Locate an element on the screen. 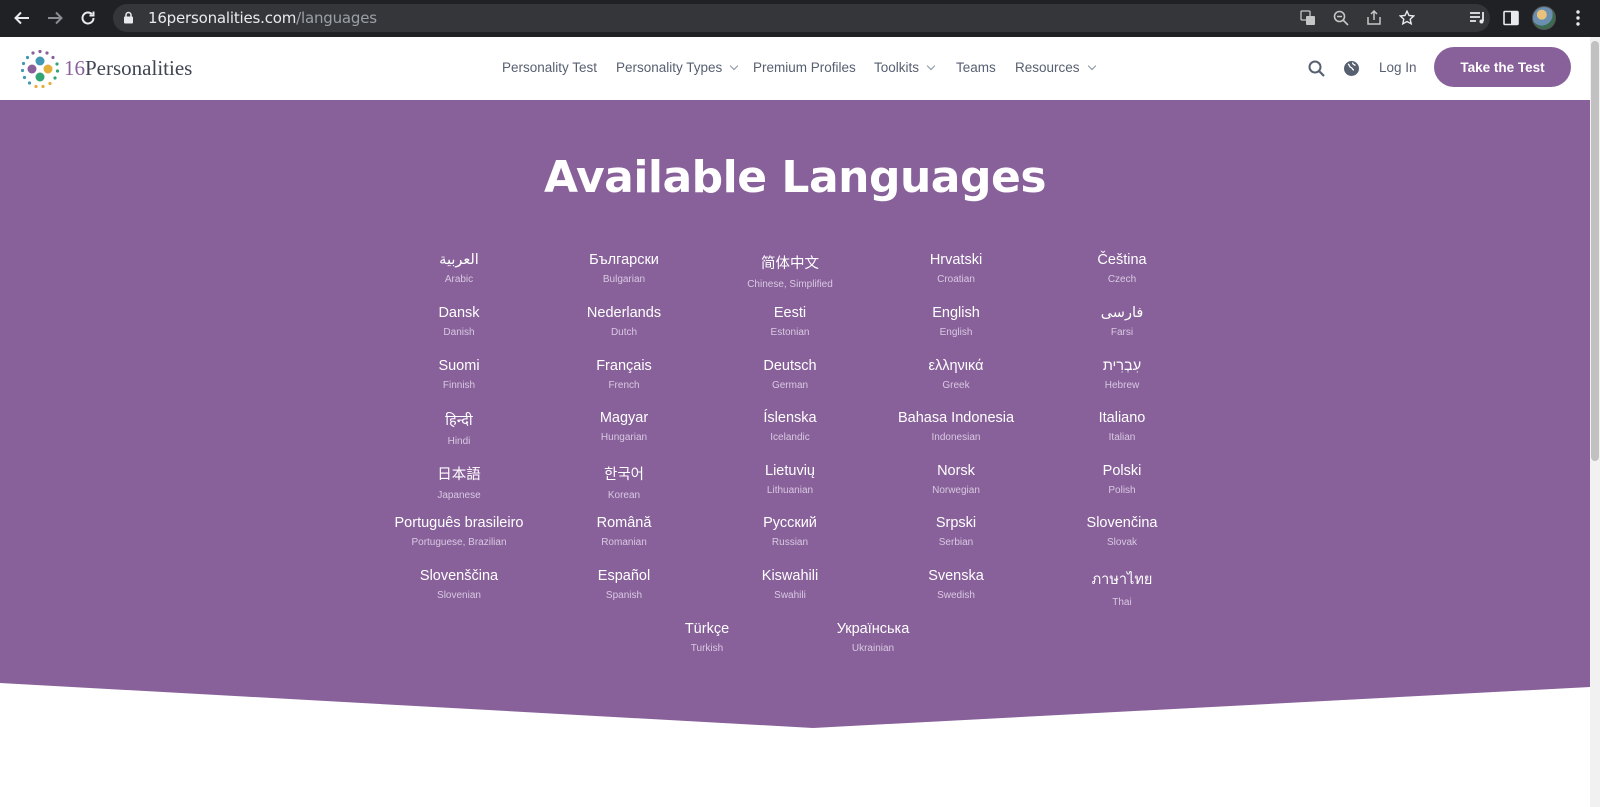  language-native-name: Polski is located at coordinates (1122, 471).